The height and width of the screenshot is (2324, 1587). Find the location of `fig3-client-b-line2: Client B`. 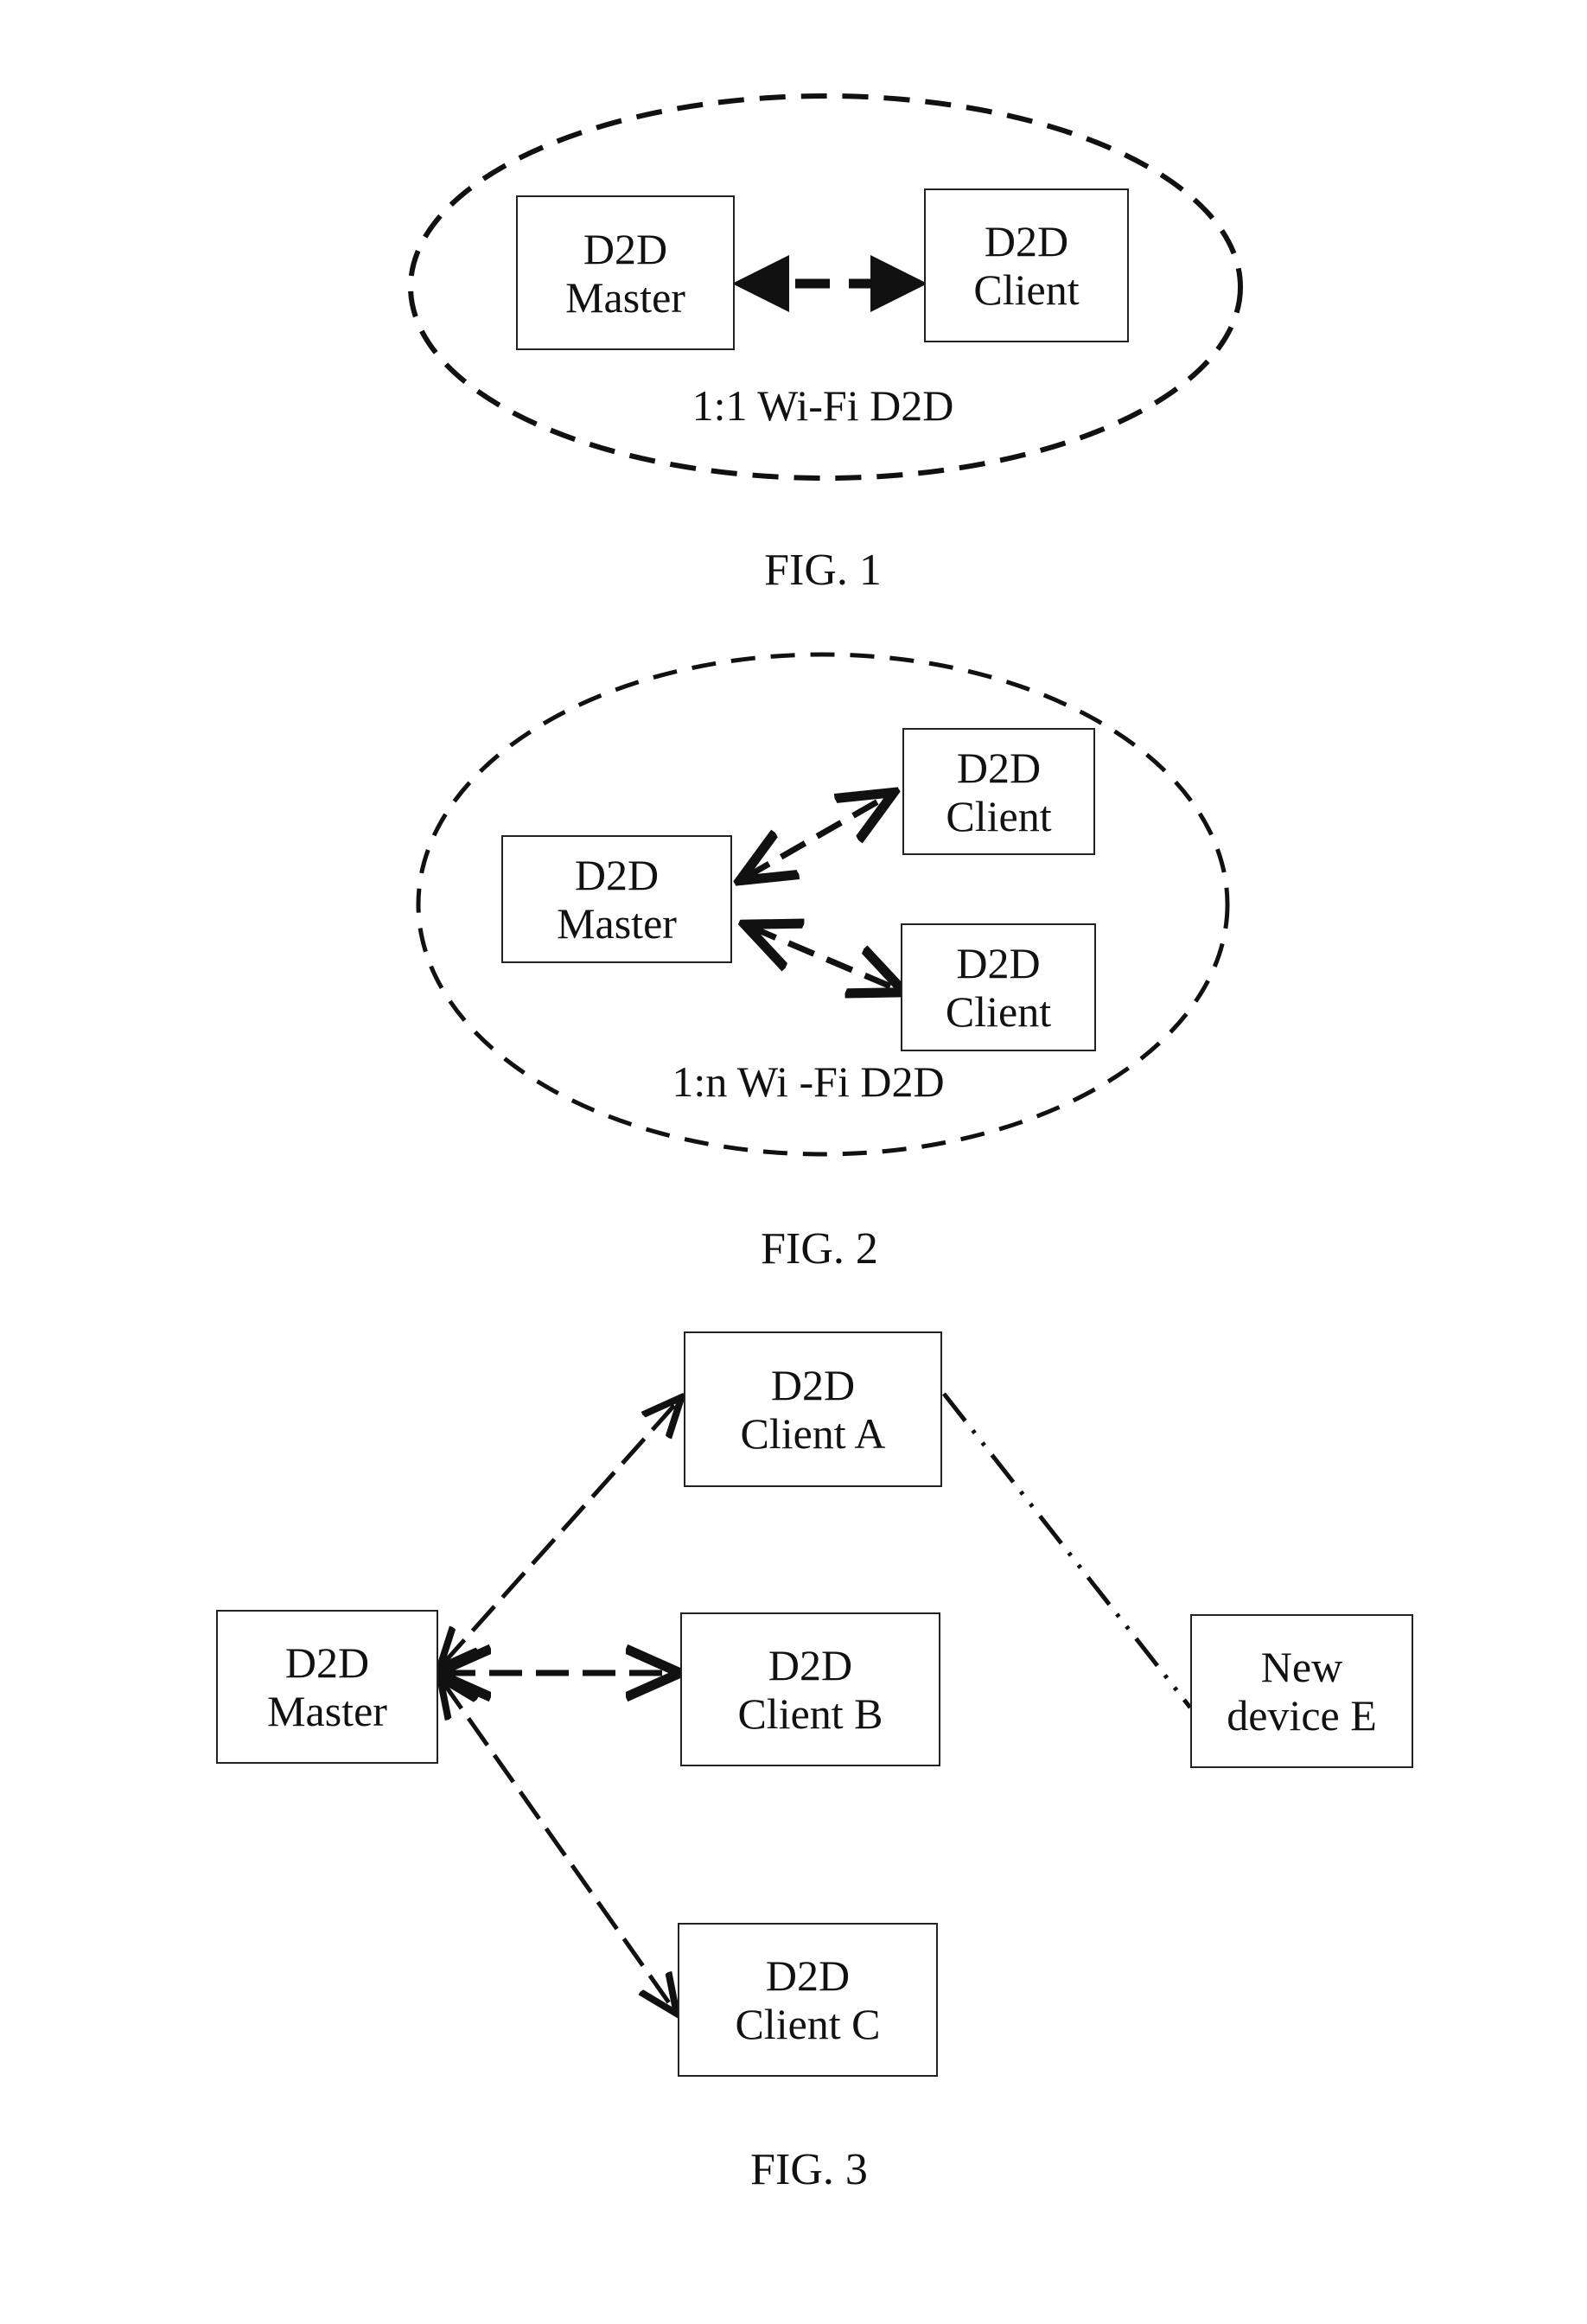

fig3-client-b-line2: Client B is located at coordinates (810, 1713).